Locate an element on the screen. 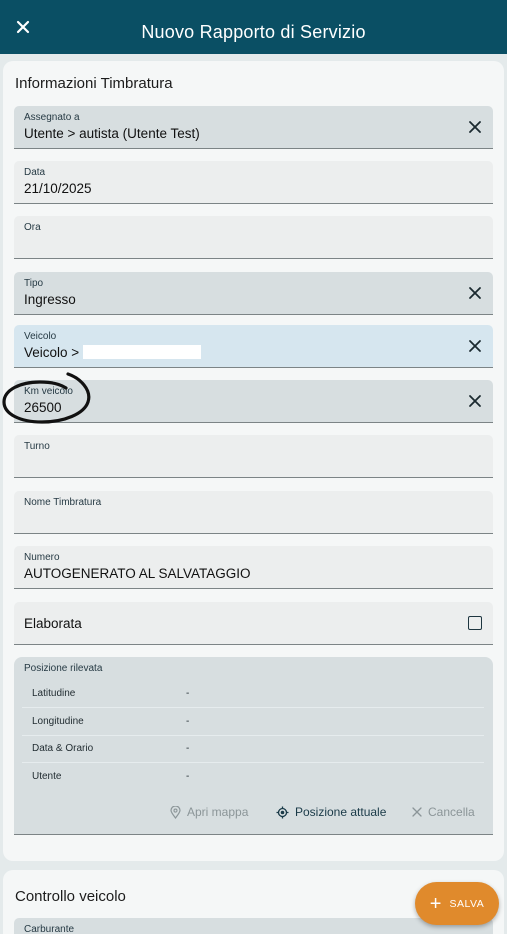  nome-timbratura-field: Nome Timbratura is located at coordinates (253, 512).